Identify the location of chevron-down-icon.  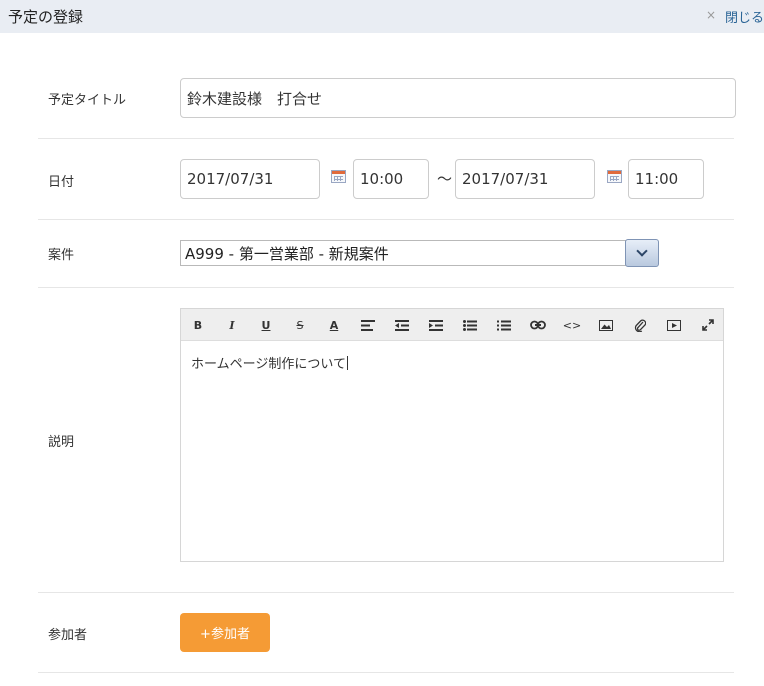
(642, 251).